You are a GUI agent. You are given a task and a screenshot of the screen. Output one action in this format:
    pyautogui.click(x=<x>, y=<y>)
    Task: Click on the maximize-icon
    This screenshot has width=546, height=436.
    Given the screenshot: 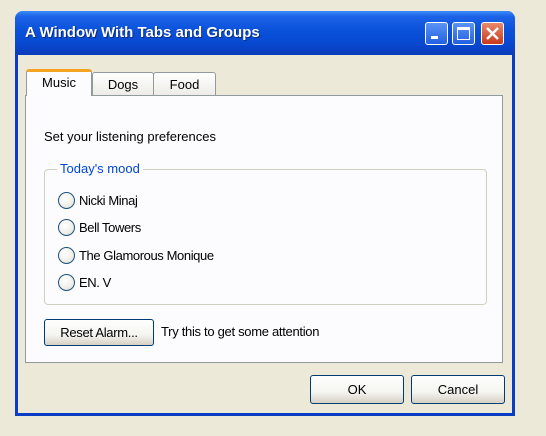 What is the action you would take?
    pyautogui.click(x=463, y=33)
    